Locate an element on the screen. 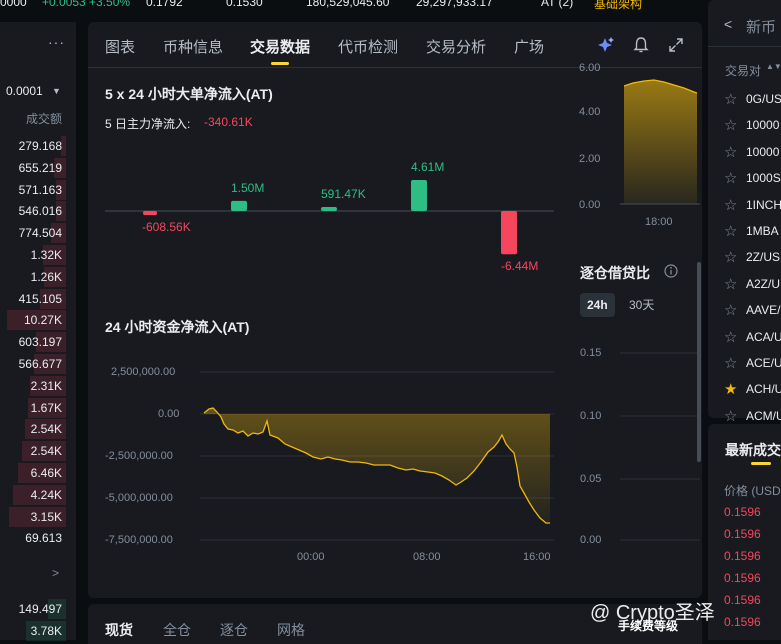  orderbook-amount: 415.105 is located at coordinates (40, 298).